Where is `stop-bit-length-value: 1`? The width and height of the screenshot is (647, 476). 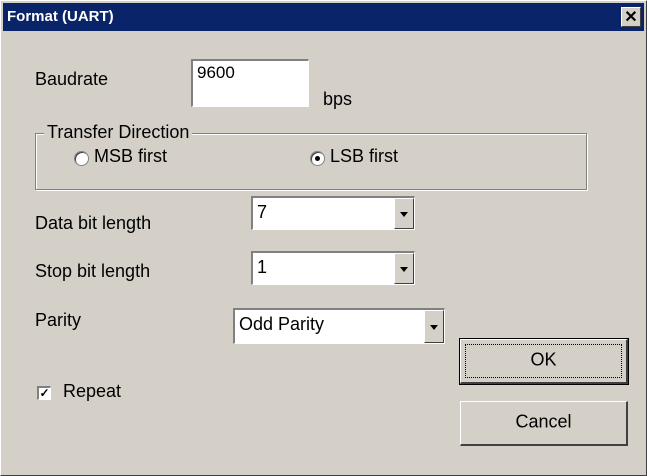 stop-bit-length-value: 1 is located at coordinates (262, 267).